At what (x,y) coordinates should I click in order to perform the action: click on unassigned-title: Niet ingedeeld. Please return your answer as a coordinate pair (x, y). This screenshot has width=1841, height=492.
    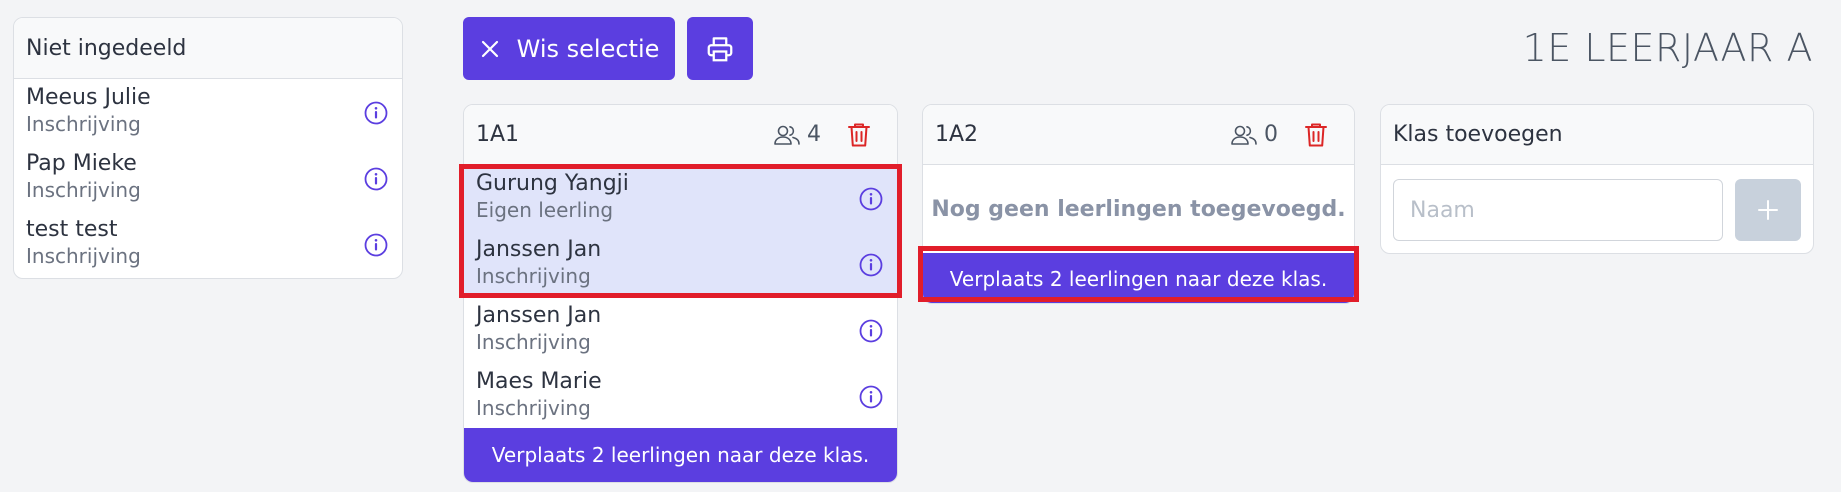
    Looking at the image, I should click on (106, 48).